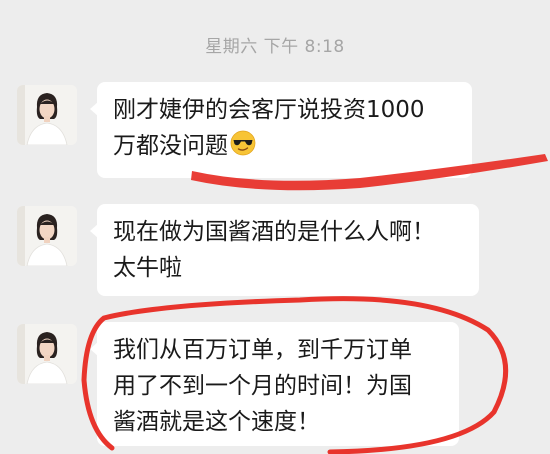 This screenshot has height=454, width=550. Describe the element at coordinates (275, 47) in the screenshot. I see `chat-timestamp: 星期六 下午 8:18` at that location.